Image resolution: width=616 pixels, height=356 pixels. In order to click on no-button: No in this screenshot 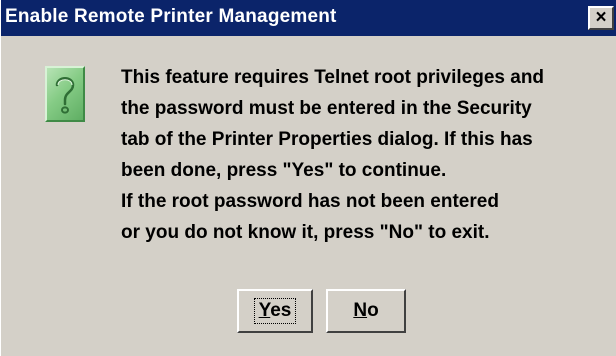, I will do `click(366, 311)`.